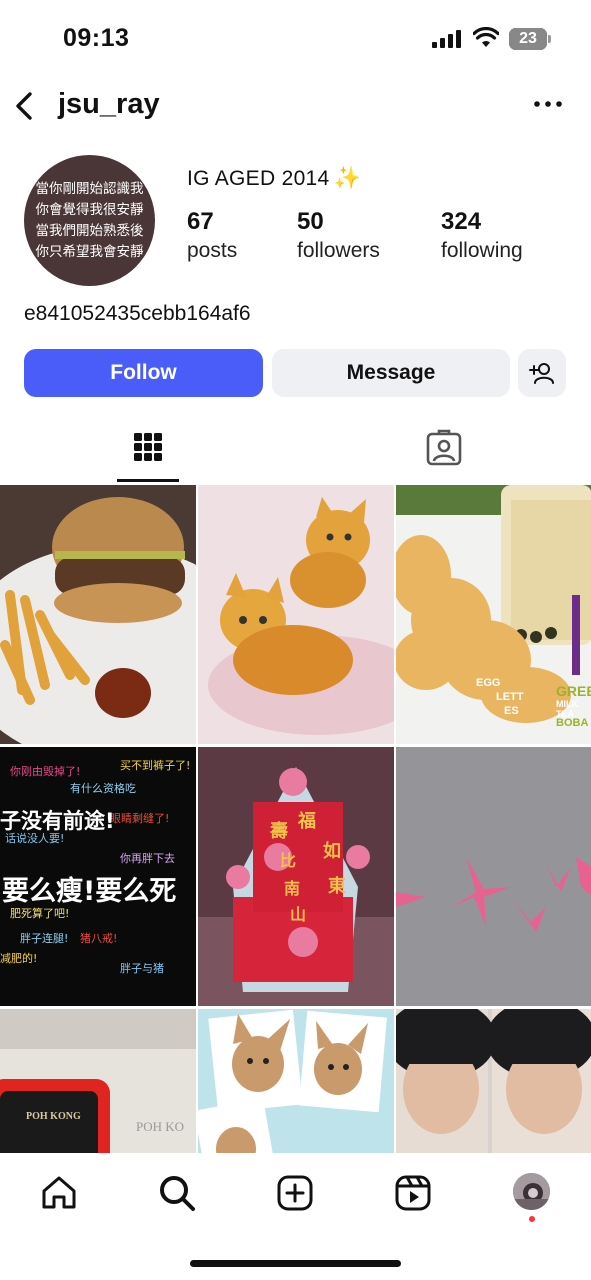  What do you see at coordinates (39, 913) in the screenshot?
I see `svg-text: 肥死算了吧!` at bounding box center [39, 913].